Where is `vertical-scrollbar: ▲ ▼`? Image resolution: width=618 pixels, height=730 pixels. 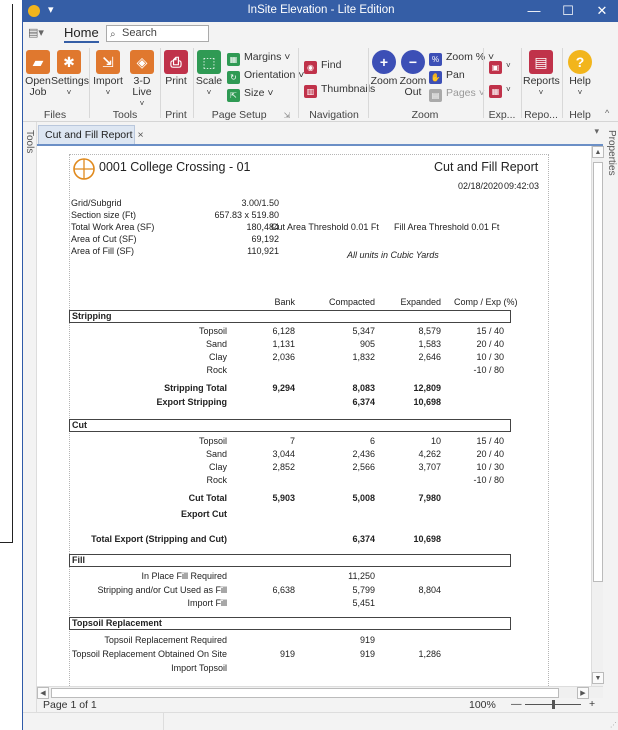 vertical-scrollbar: ▲ ▼ is located at coordinates (597, 417).